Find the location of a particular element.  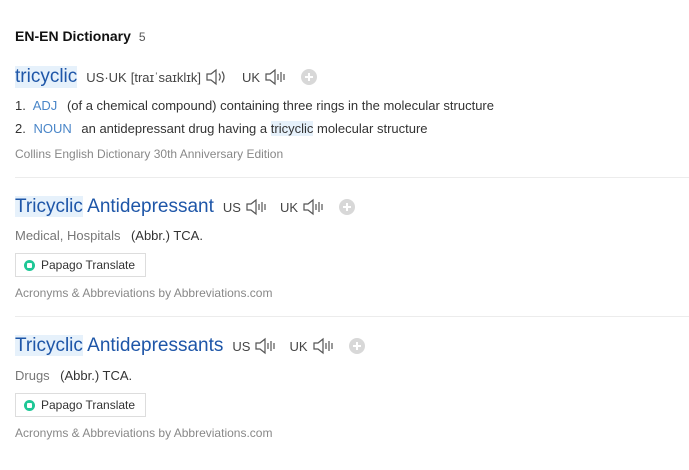

headword-link: Tricyclic Antidepressant is located at coordinates (114, 207).